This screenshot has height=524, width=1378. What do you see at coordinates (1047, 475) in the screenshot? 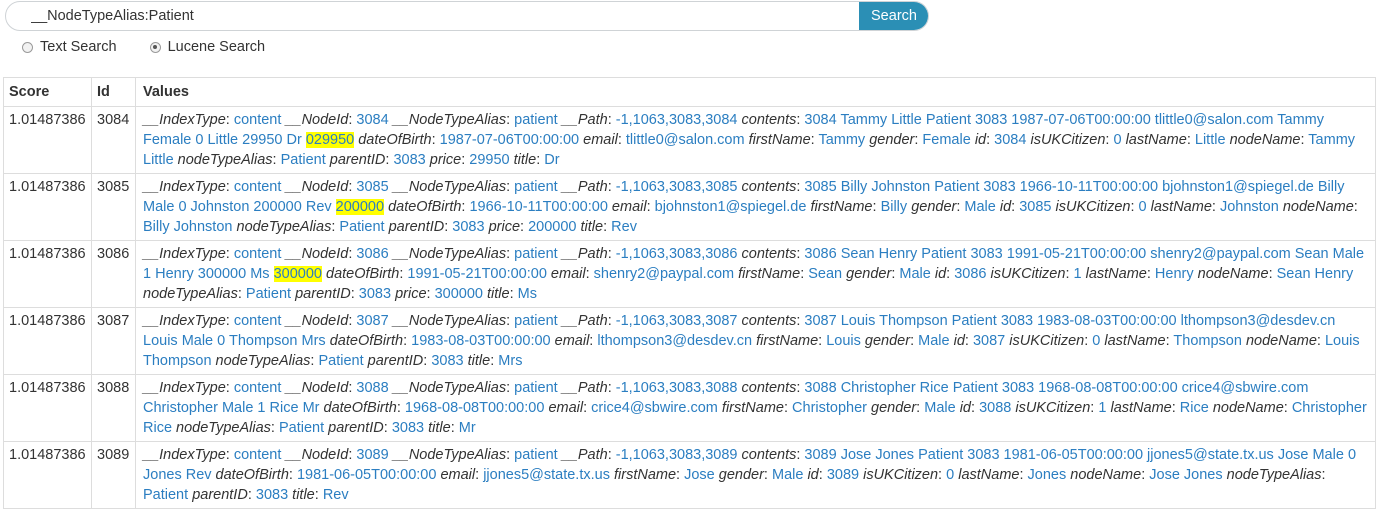
I see `field-value: Jones` at bounding box center [1047, 475].